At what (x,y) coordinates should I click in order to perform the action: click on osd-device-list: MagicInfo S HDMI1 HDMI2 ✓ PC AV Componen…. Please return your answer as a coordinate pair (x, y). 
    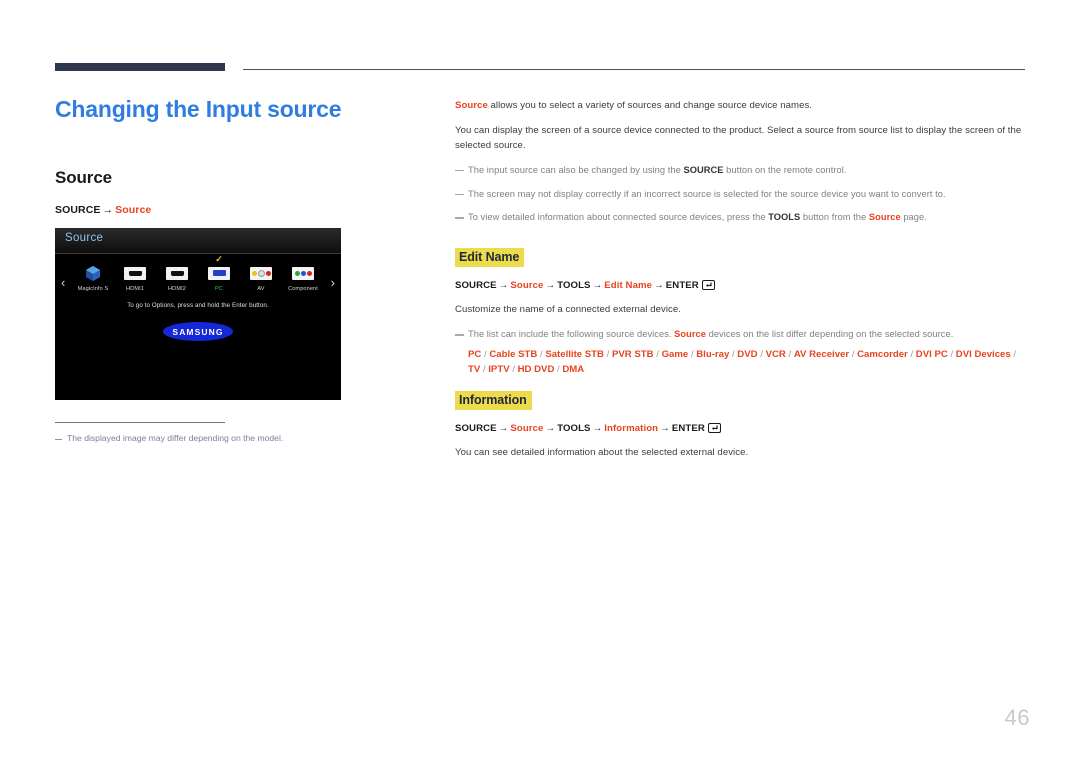
    Looking at the image, I should click on (198, 274).